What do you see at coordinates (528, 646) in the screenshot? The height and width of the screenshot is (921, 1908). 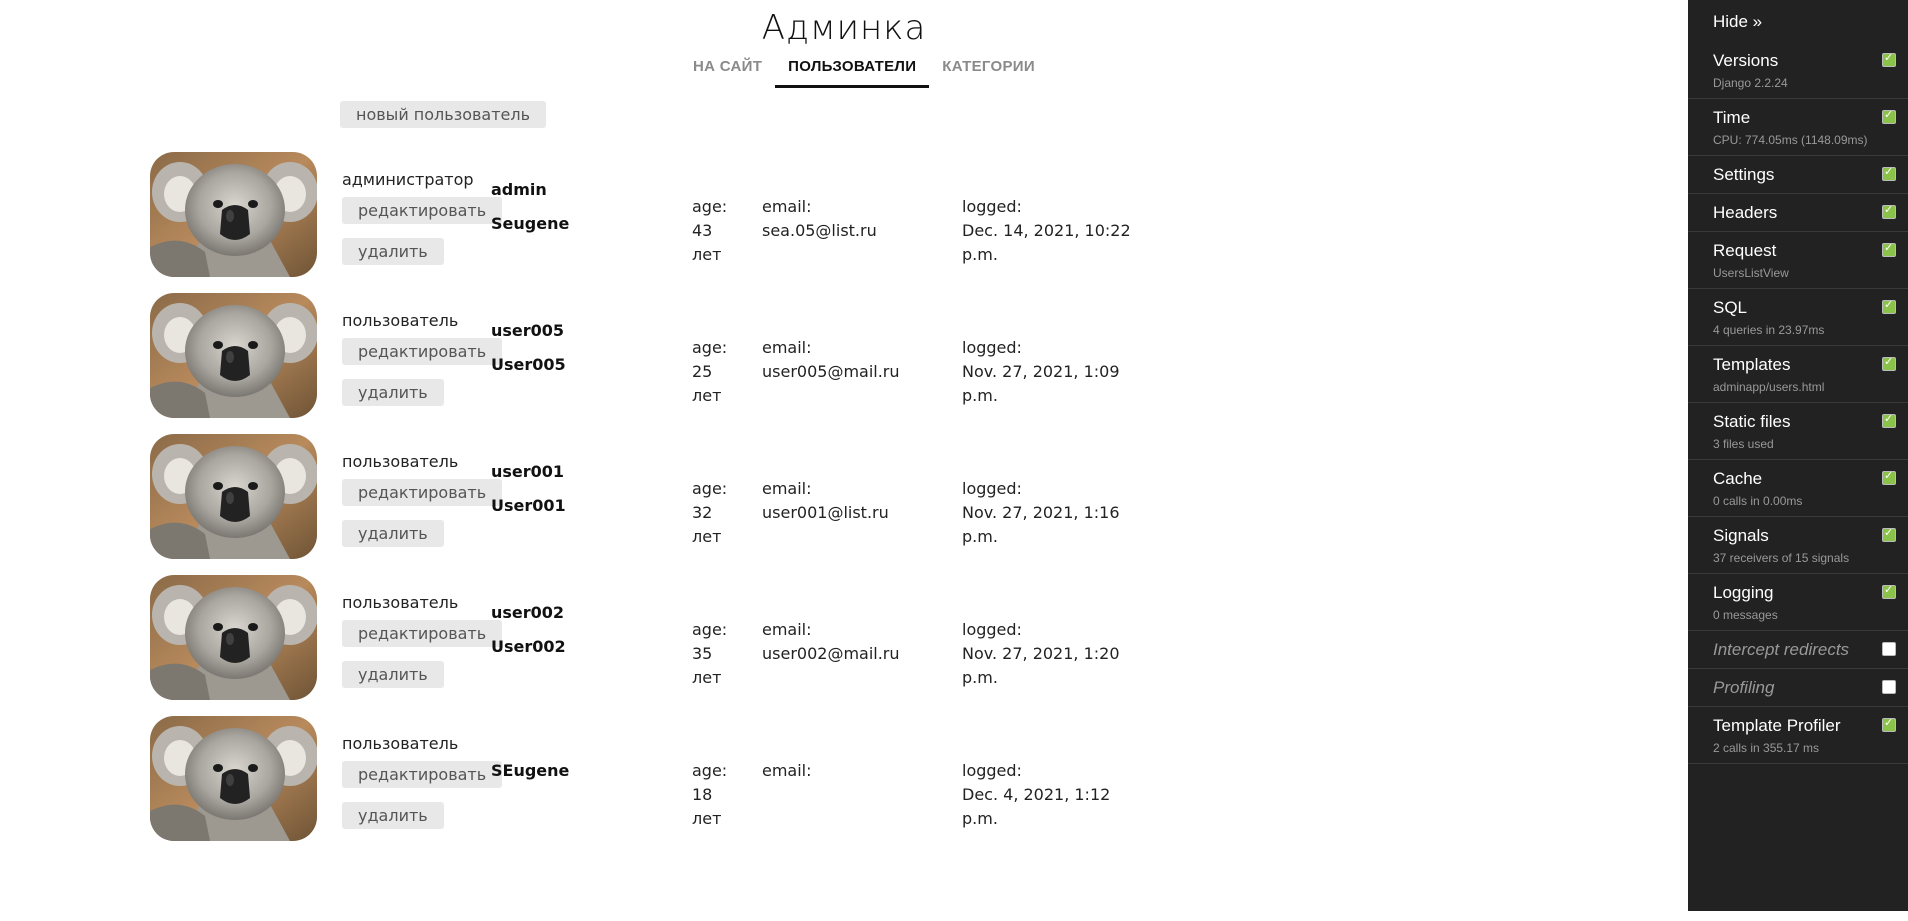 I see `user-full-name: User002` at bounding box center [528, 646].